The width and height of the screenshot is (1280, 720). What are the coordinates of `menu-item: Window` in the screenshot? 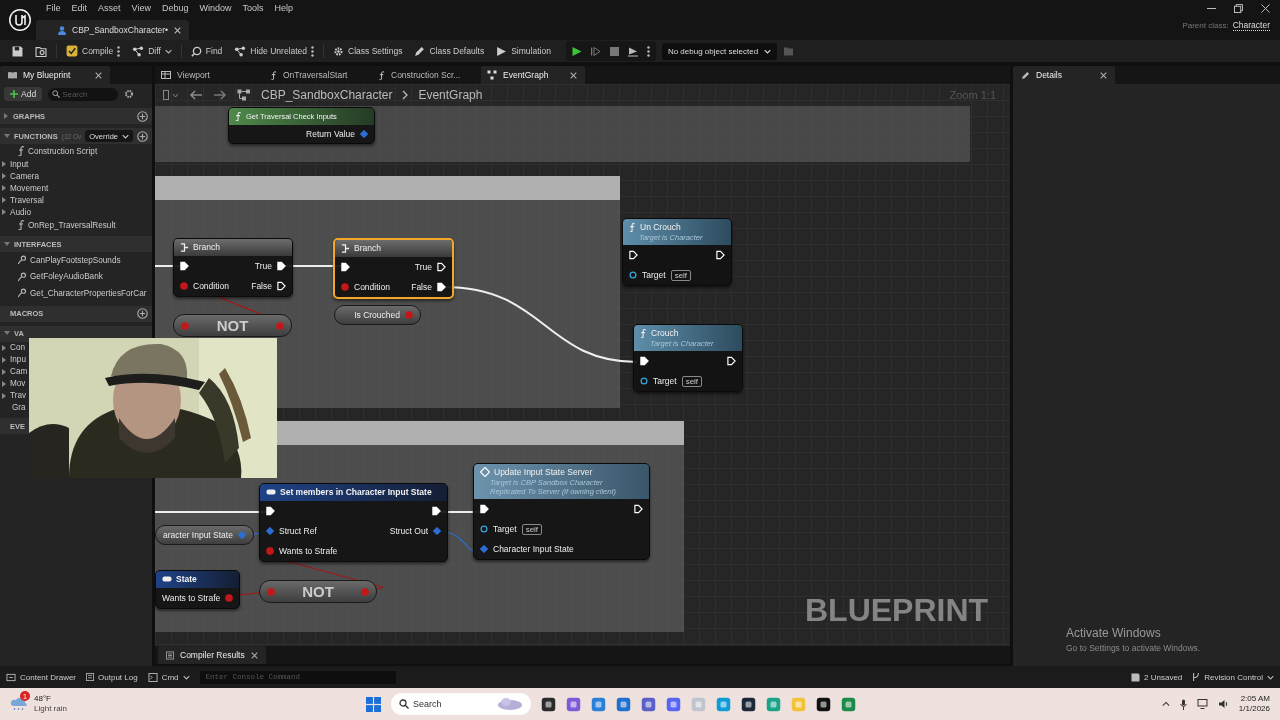 It's located at (221, 7).